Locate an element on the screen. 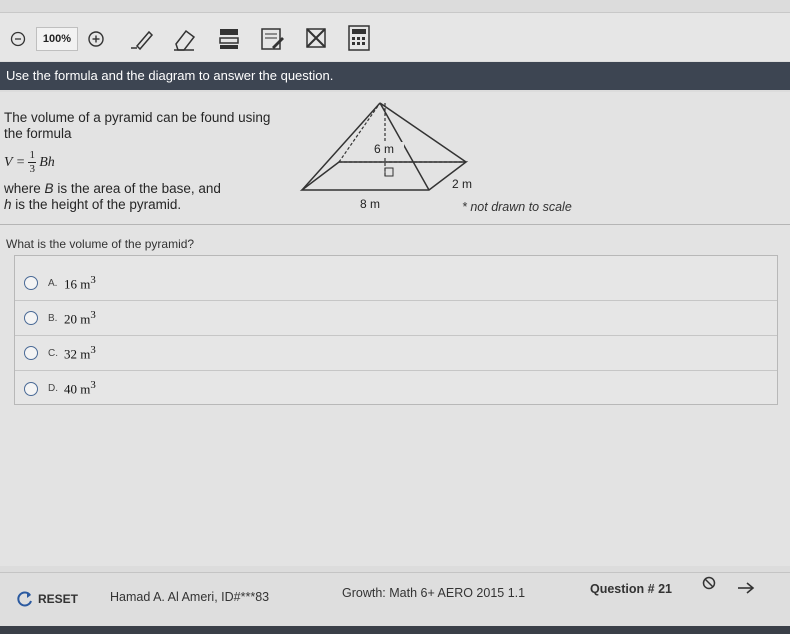  student-info: Hamad A. Al Ameri, ID#***83 is located at coordinates (190, 597).